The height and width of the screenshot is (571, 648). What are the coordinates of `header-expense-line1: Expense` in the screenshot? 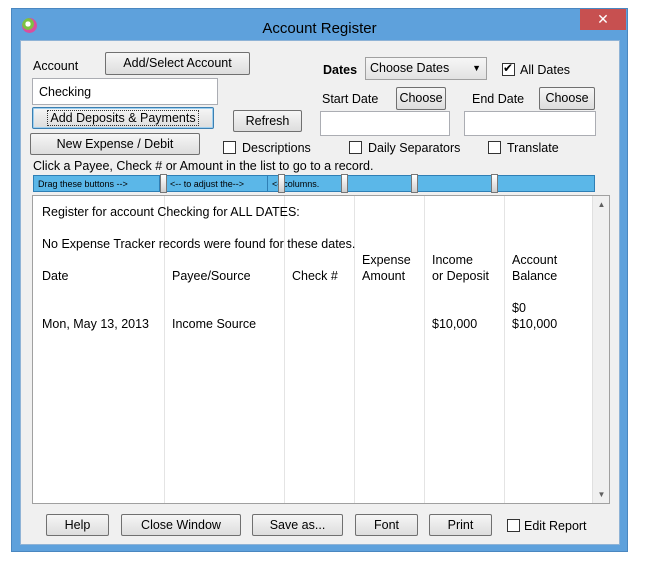 It's located at (386, 260).